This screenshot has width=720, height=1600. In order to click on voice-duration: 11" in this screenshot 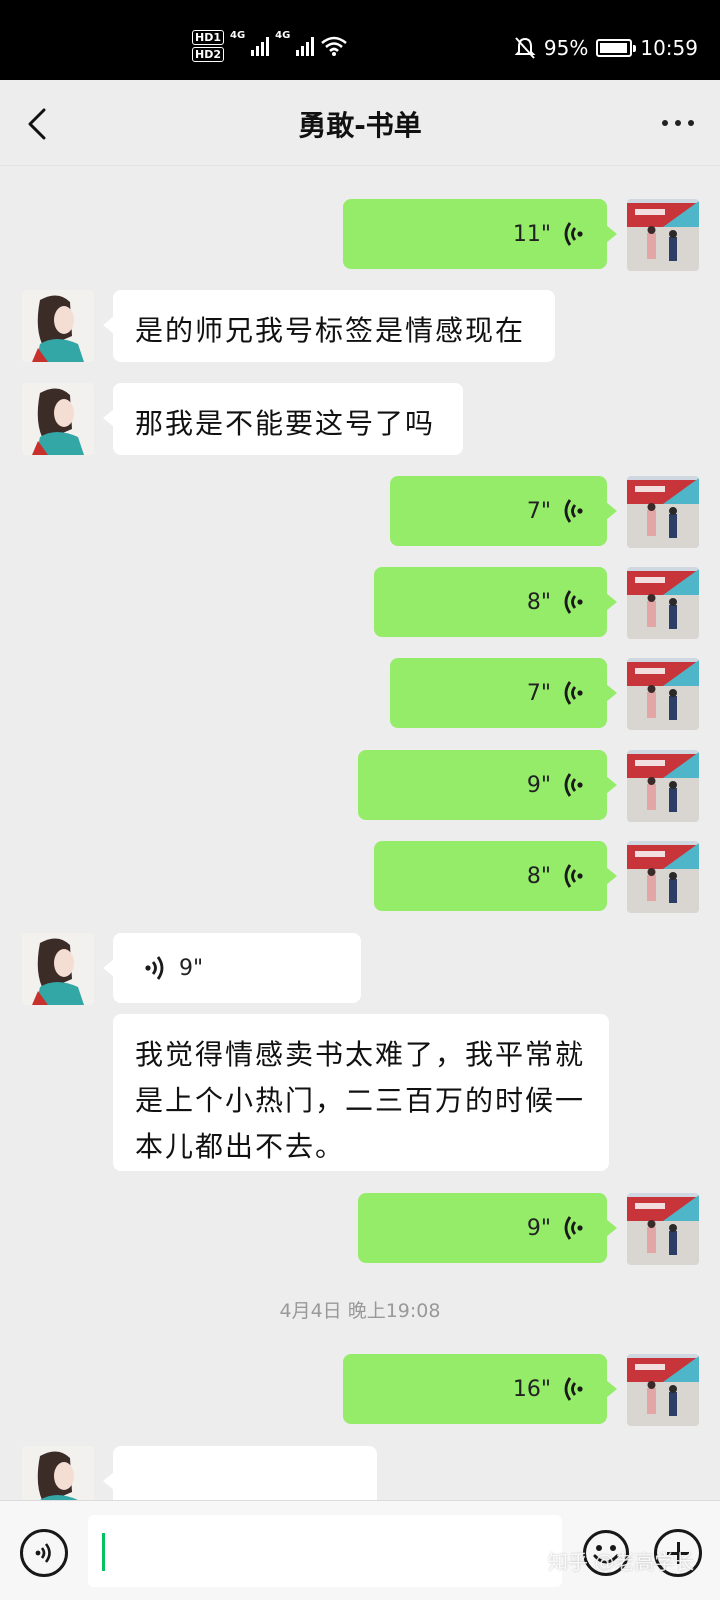, I will do `click(531, 234)`.